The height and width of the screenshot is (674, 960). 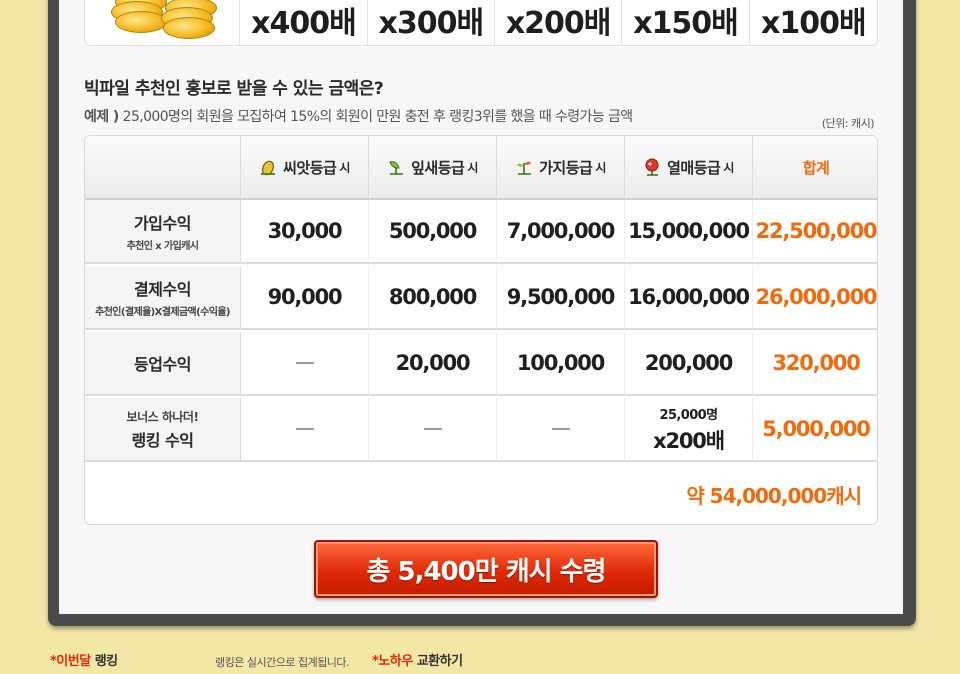 I want to click on row-total: 5,000,000, so click(x=816, y=429).